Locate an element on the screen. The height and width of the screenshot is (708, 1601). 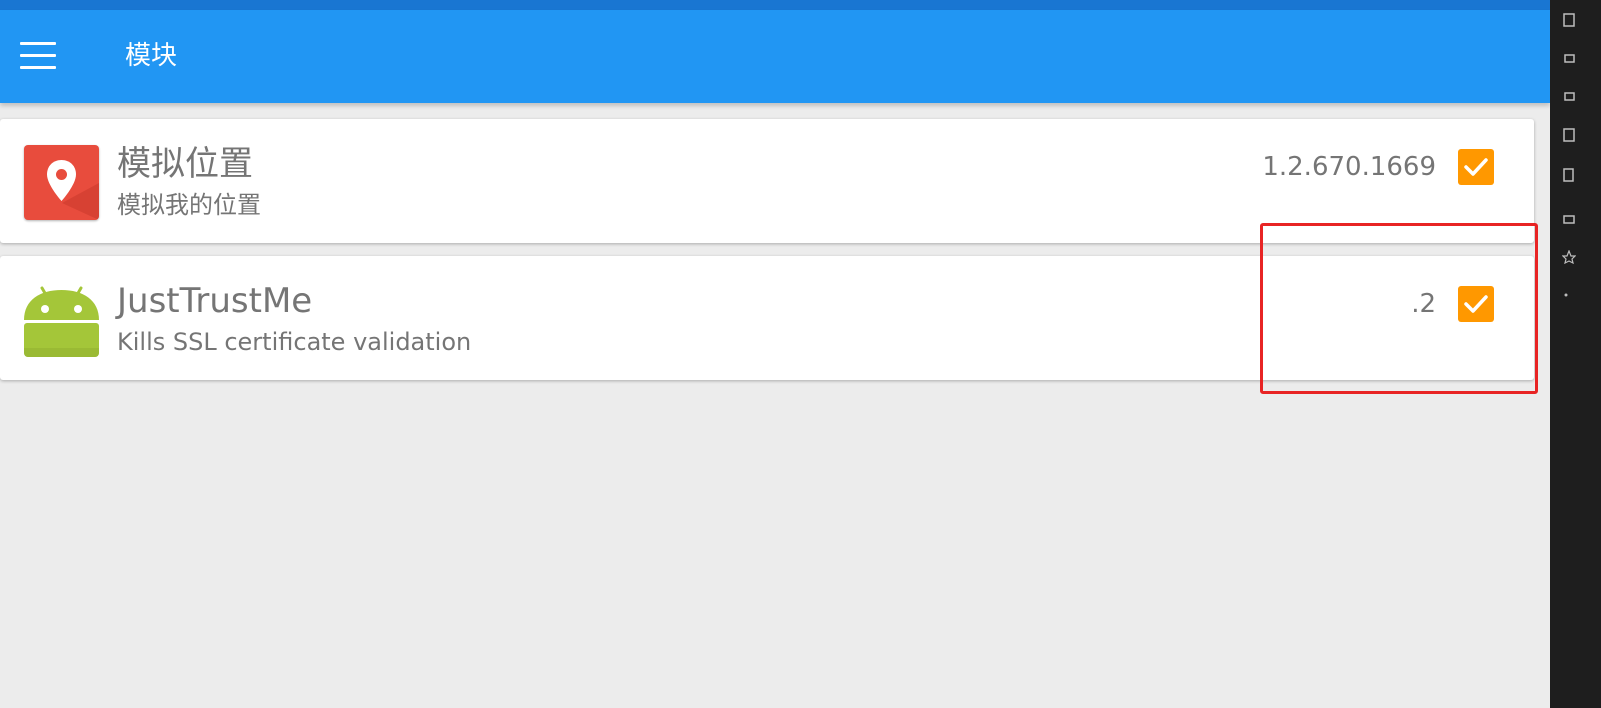
module-version: 1.2.670.1669 is located at coordinates (1349, 167).